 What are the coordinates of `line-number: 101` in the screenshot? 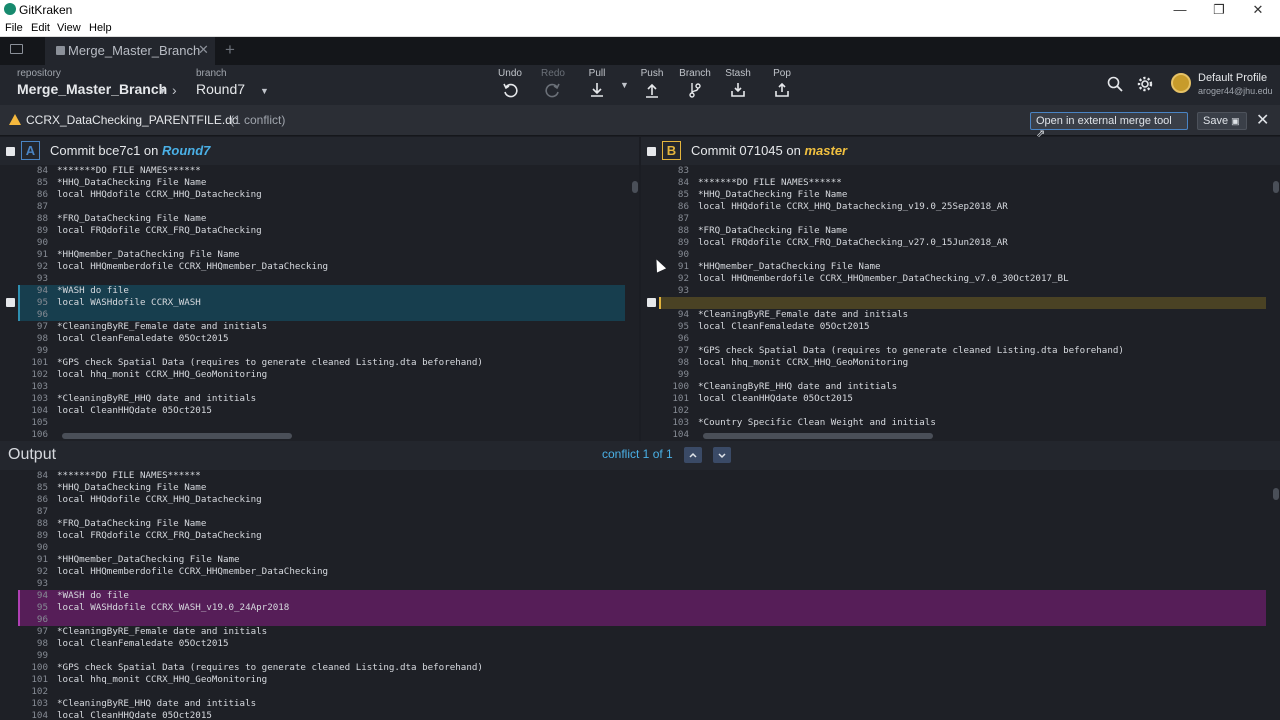 It's located at (39, 362).